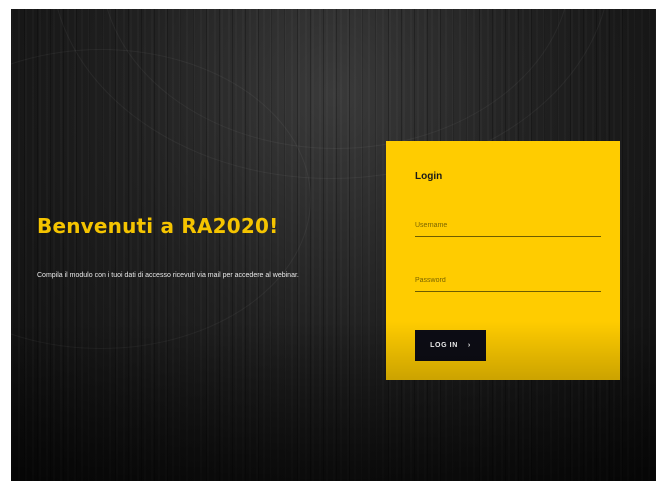 The width and height of the screenshot is (665, 490). What do you see at coordinates (508, 281) in the screenshot?
I see `password-field` at bounding box center [508, 281].